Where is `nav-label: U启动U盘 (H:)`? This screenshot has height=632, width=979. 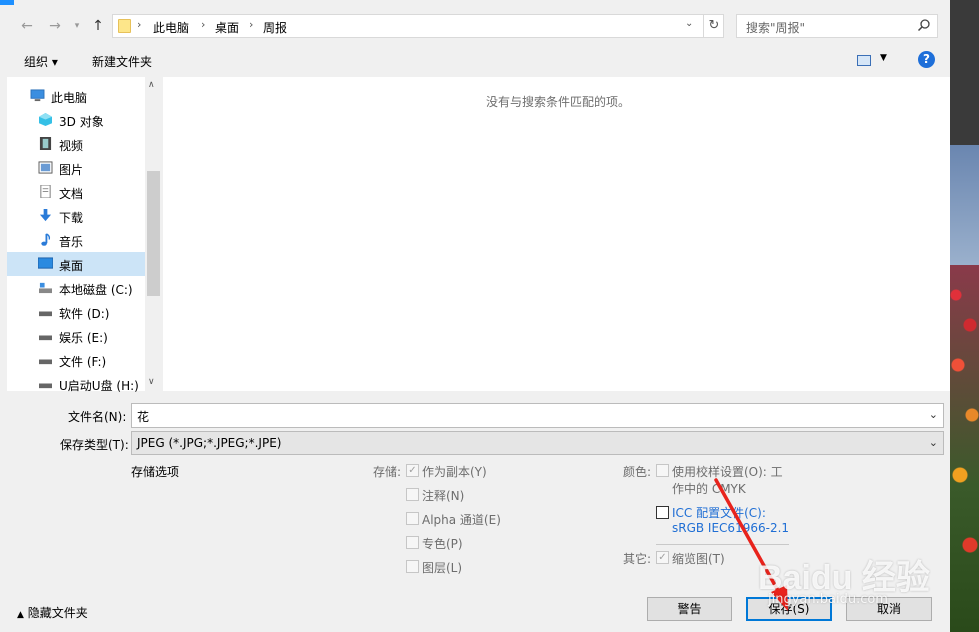 nav-label: U启动U盘 (H:) is located at coordinates (99, 386).